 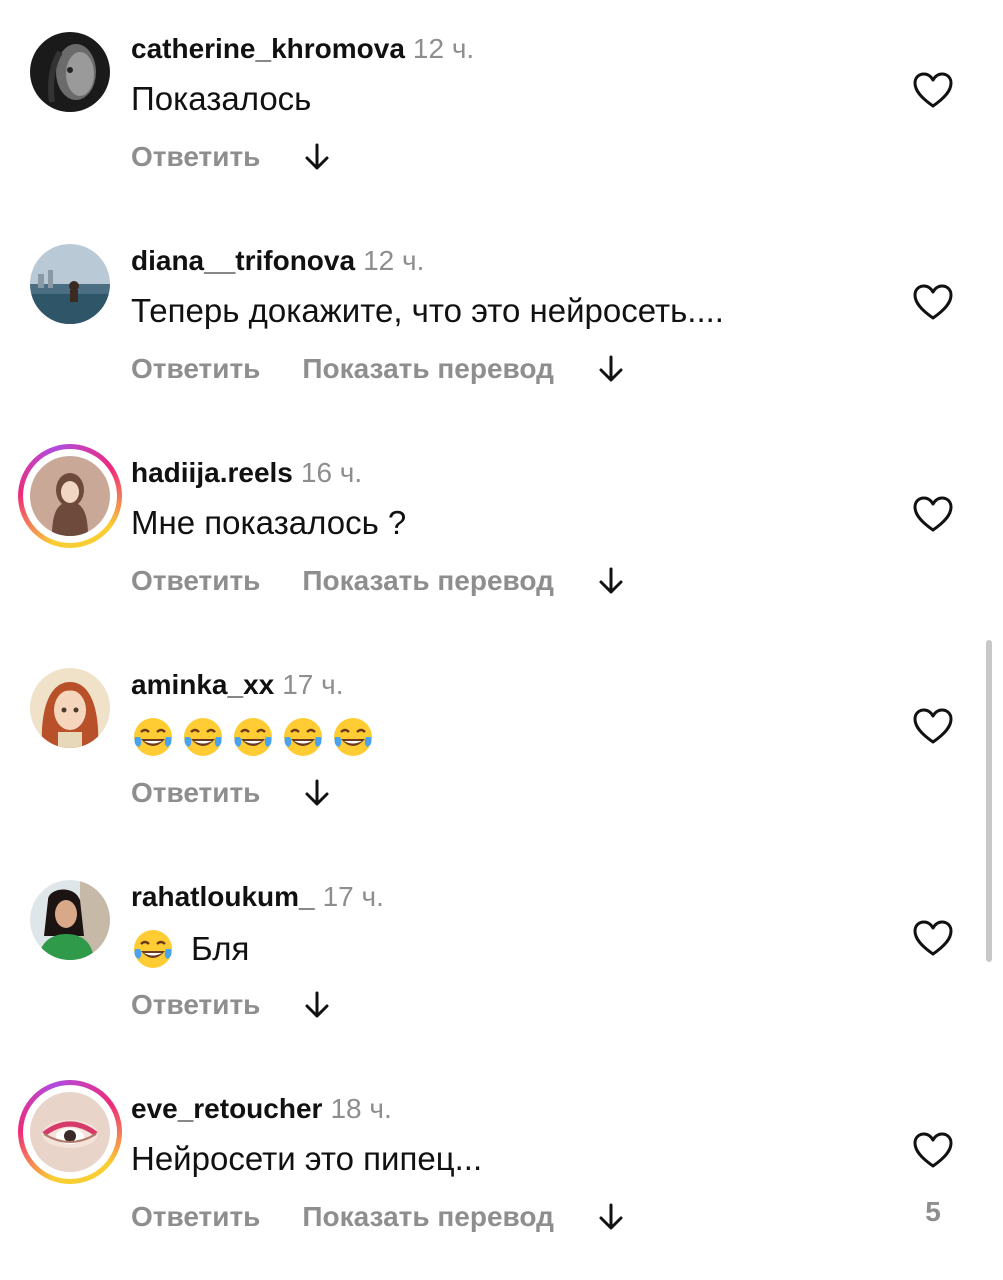 I want to click on comment-header: hadiija.reels 16 ч., so click(x=246, y=473).